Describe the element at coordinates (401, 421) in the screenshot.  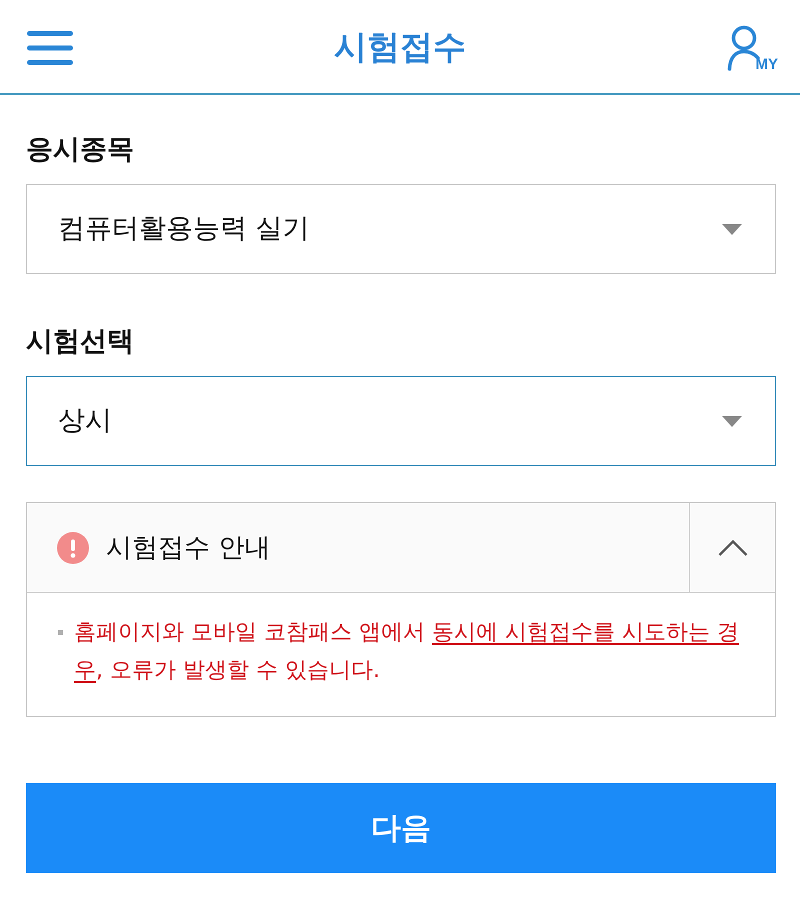
I see `select-field: 상시` at that location.